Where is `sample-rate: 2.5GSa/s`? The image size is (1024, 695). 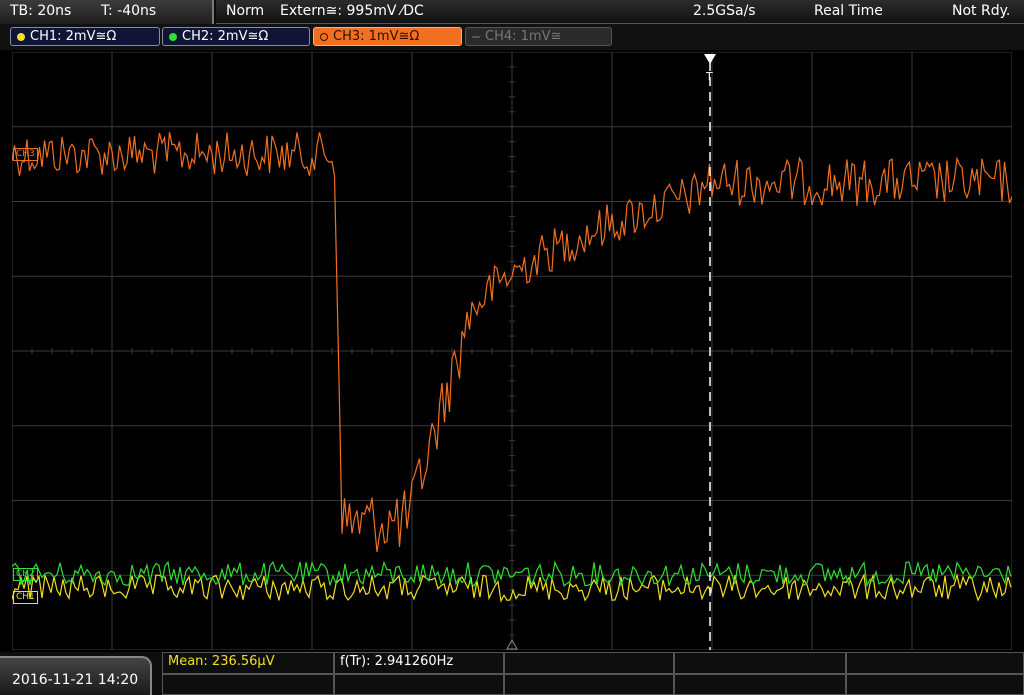
sample-rate: 2.5GSa/s is located at coordinates (724, 11).